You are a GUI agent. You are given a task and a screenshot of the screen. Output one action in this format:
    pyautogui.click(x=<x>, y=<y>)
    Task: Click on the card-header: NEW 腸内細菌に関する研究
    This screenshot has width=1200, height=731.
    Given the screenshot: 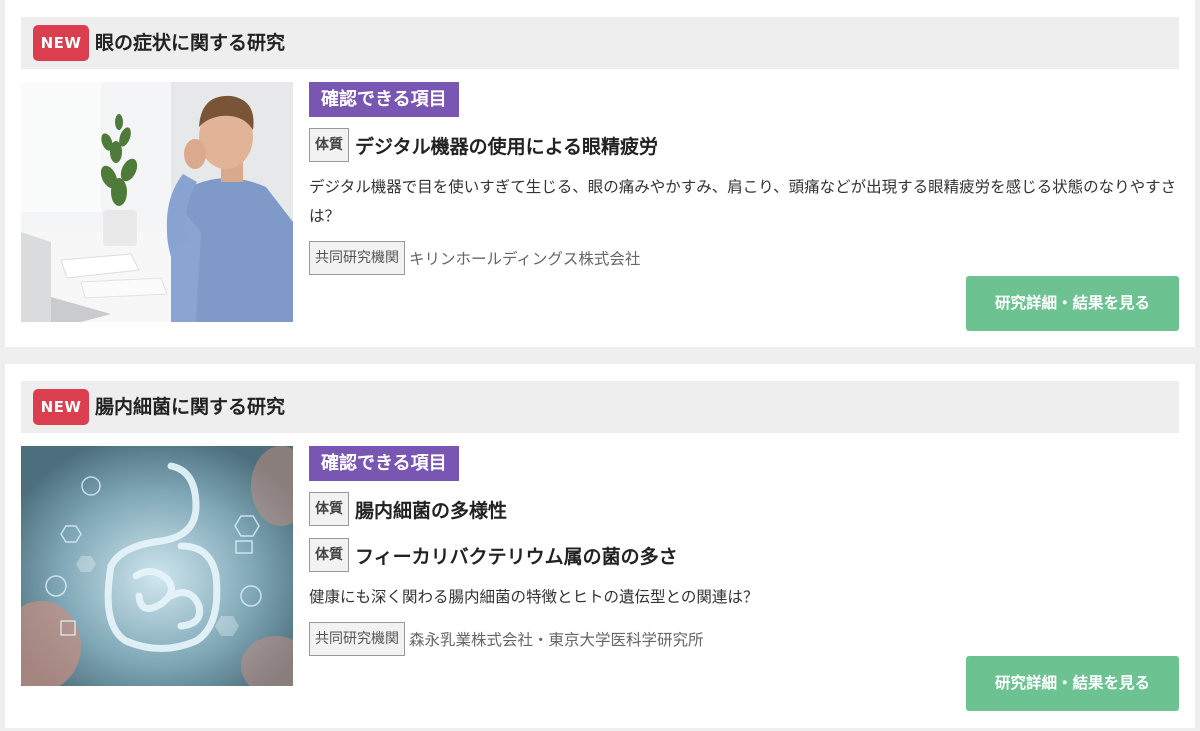 What is the action you would take?
    pyautogui.click(x=600, y=407)
    